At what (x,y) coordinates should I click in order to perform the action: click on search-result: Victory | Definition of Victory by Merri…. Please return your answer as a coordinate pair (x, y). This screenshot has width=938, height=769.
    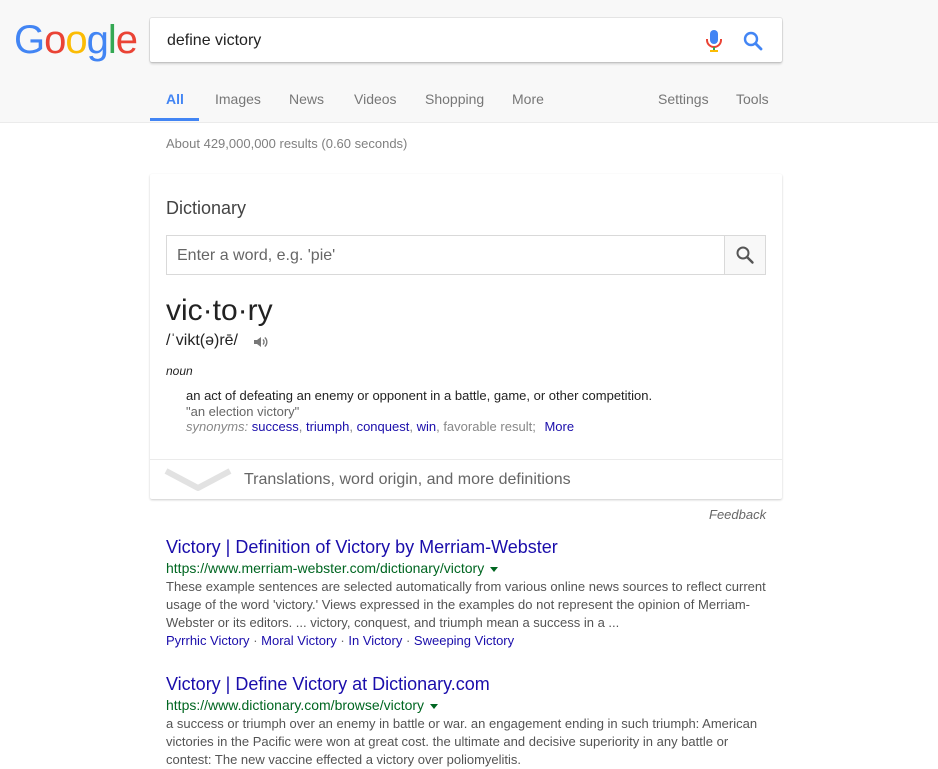
    Looking at the image, I should click on (468, 592).